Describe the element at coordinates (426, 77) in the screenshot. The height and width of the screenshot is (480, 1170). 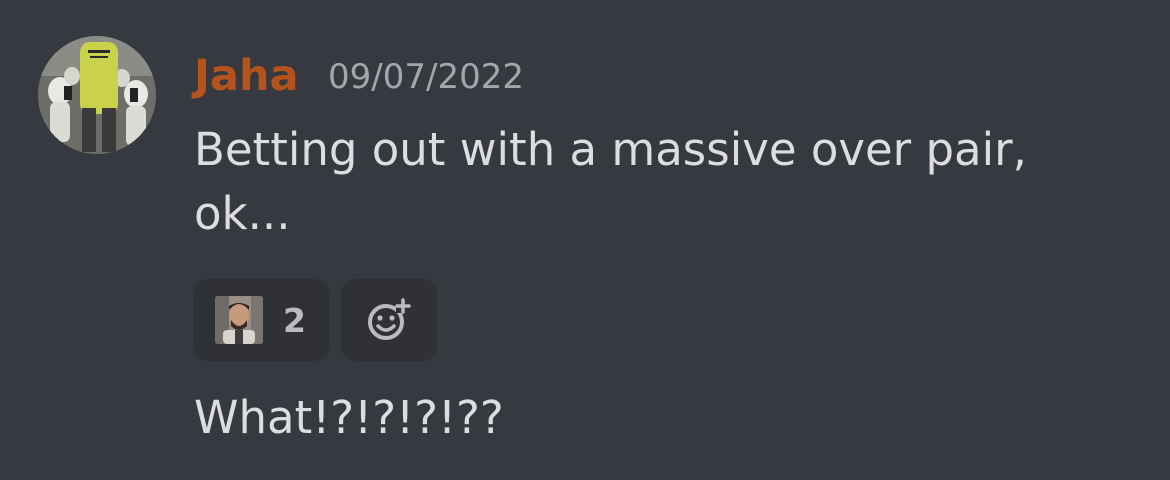
I see `timestamp: 09/07/2022` at that location.